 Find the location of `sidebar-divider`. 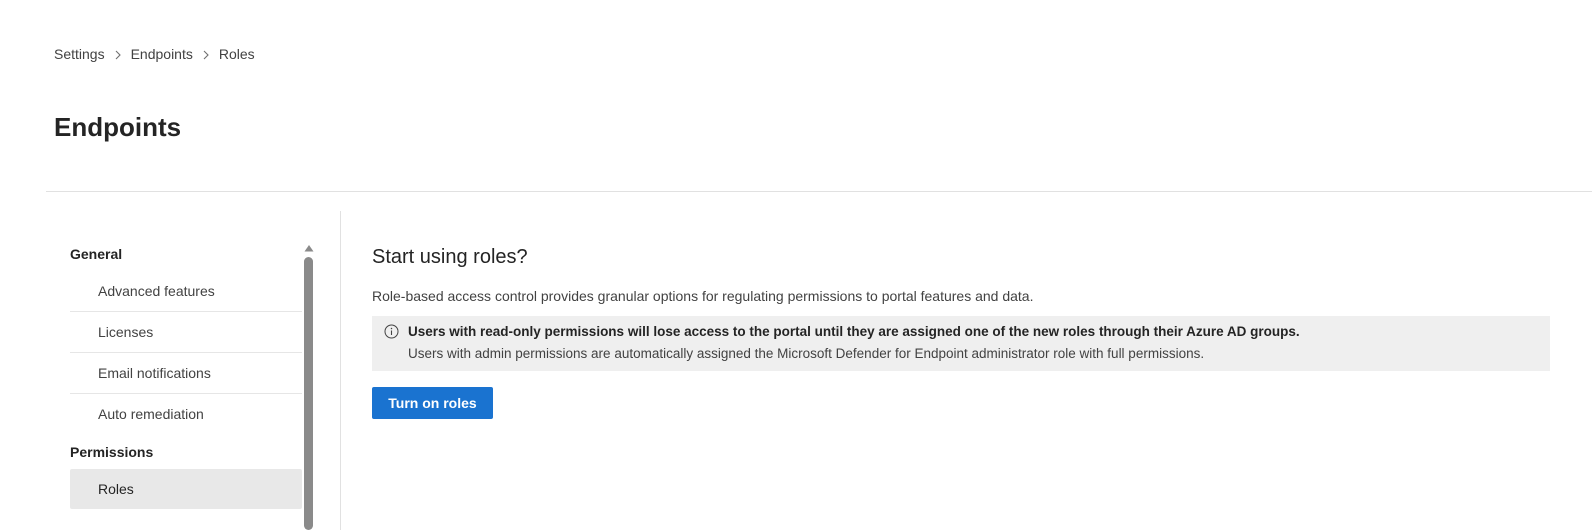

sidebar-divider is located at coordinates (340, 370).